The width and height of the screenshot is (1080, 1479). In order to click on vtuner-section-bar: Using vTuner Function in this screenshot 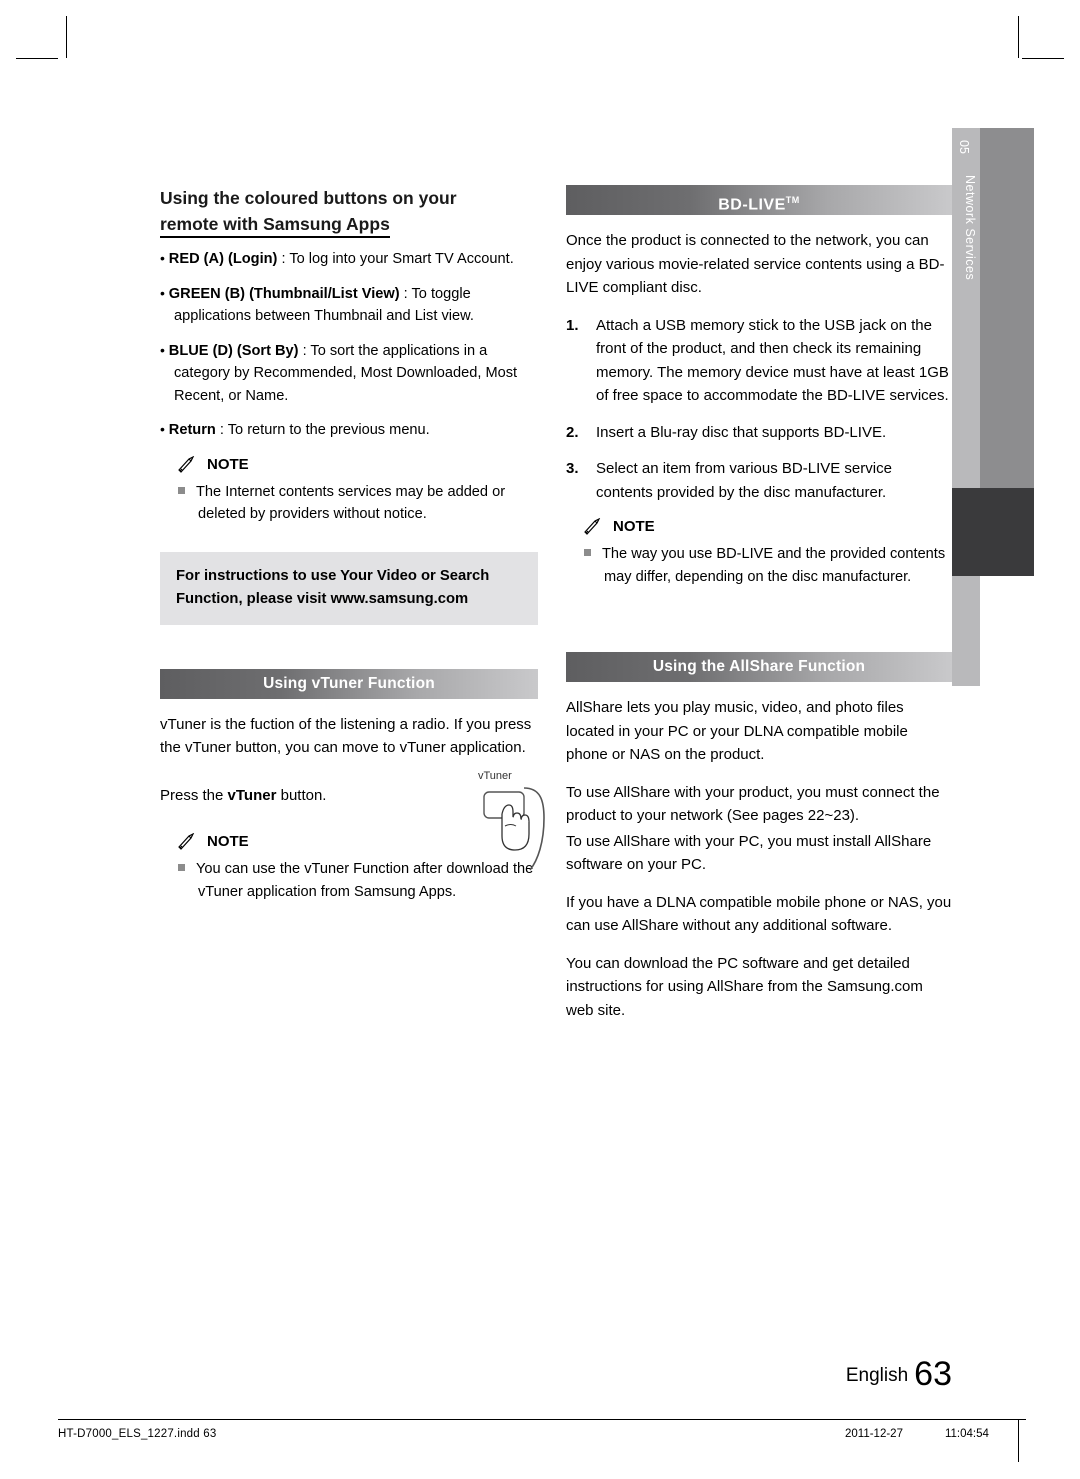, I will do `click(349, 683)`.